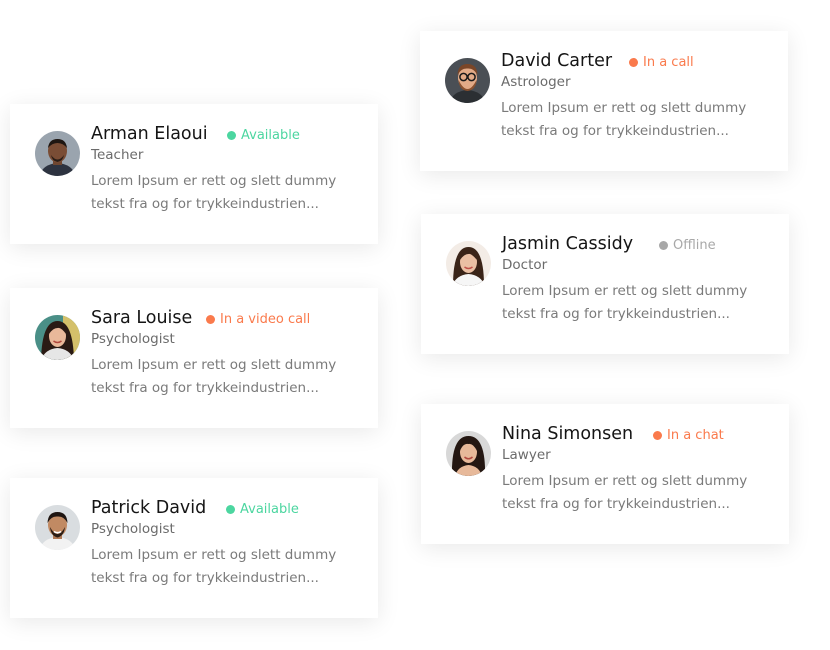 This screenshot has height=650, width=830. What do you see at coordinates (117, 155) in the screenshot?
I see `contact-role: Teacher` at bounding box center [117, 155].